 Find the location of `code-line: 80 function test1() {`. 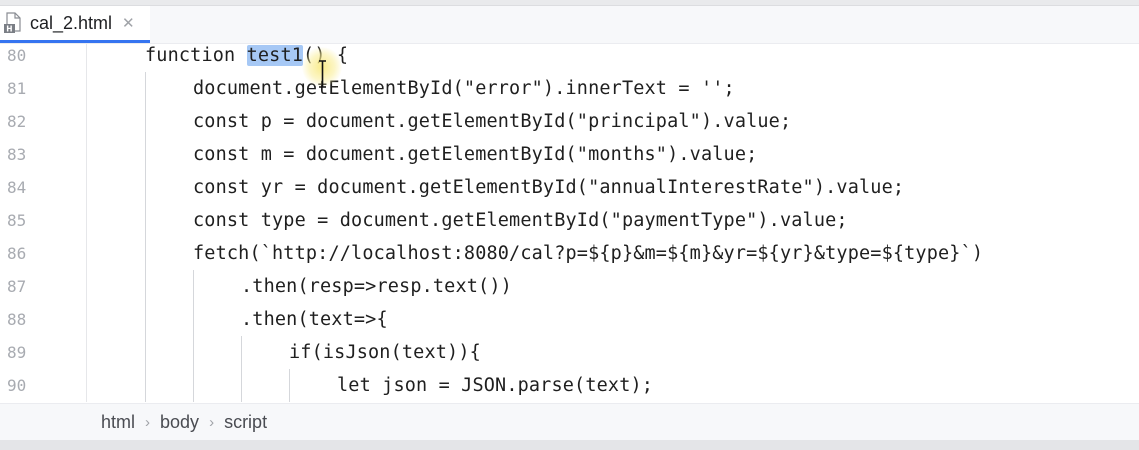

code-line: 80 function test1() { is located at coordinates (569, 55).